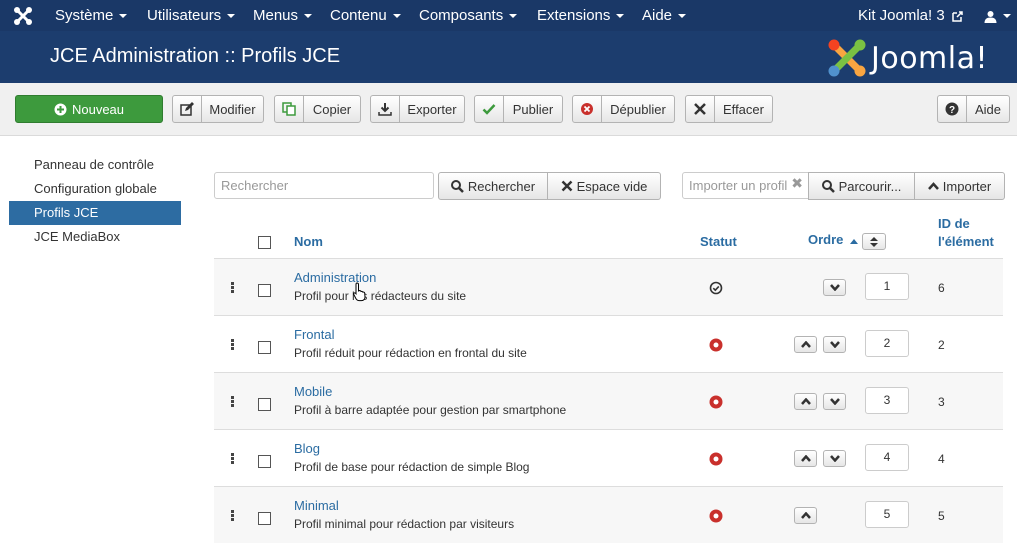 The height and width of the screenshot is (551, 1017). Describe the element at coordinates (887, 514) in the screenshot. I see `order-input: 5` at that location.